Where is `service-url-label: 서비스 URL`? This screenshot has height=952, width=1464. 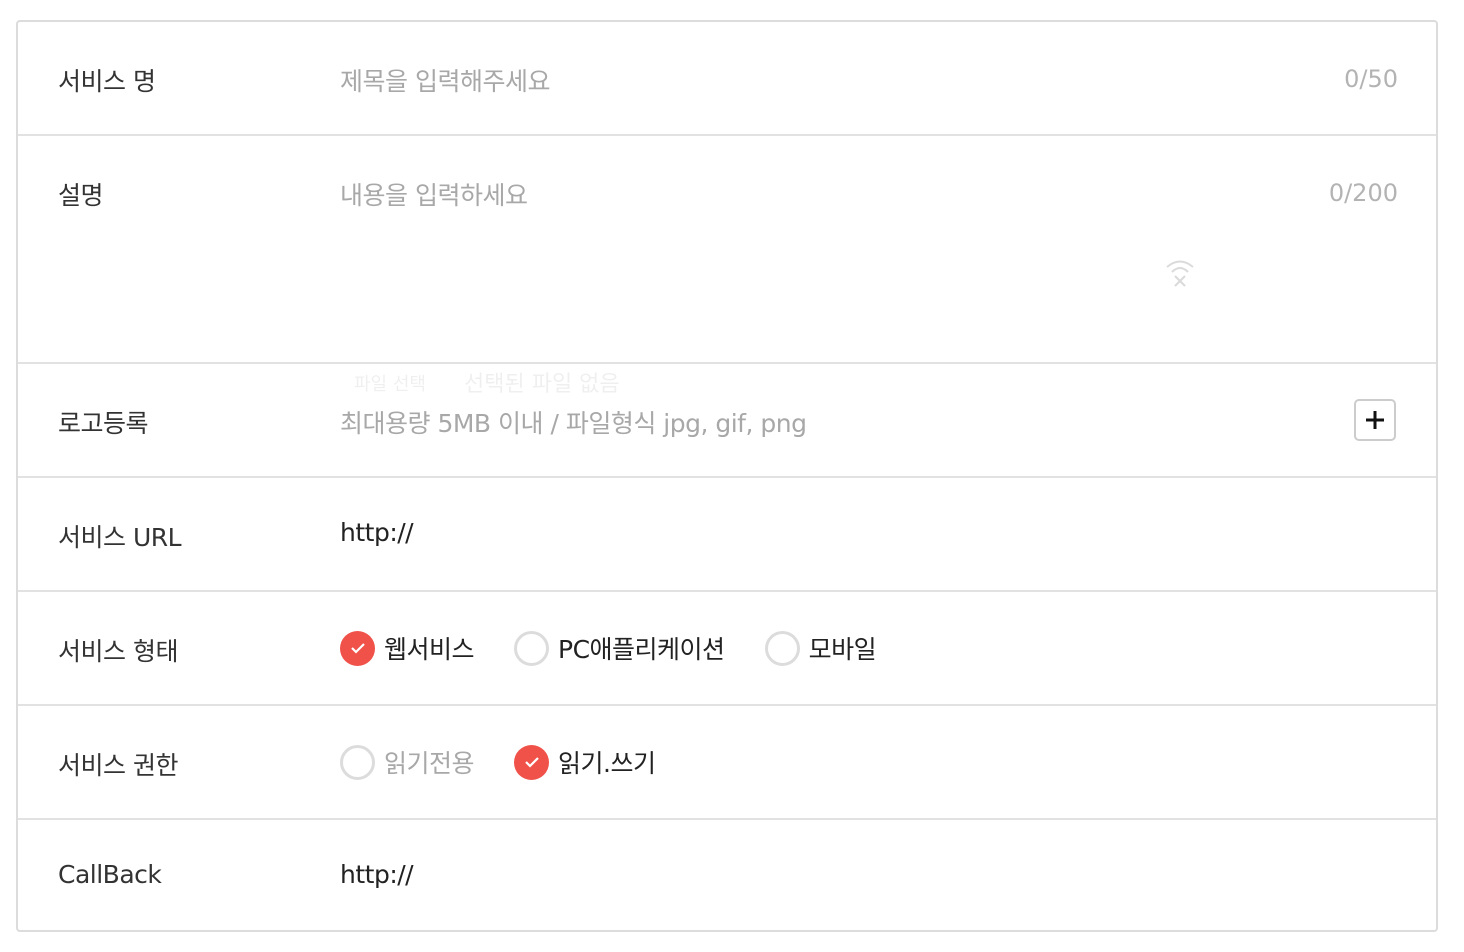 service-url-label: 서비스 URL is located at coordinates (120, 537).